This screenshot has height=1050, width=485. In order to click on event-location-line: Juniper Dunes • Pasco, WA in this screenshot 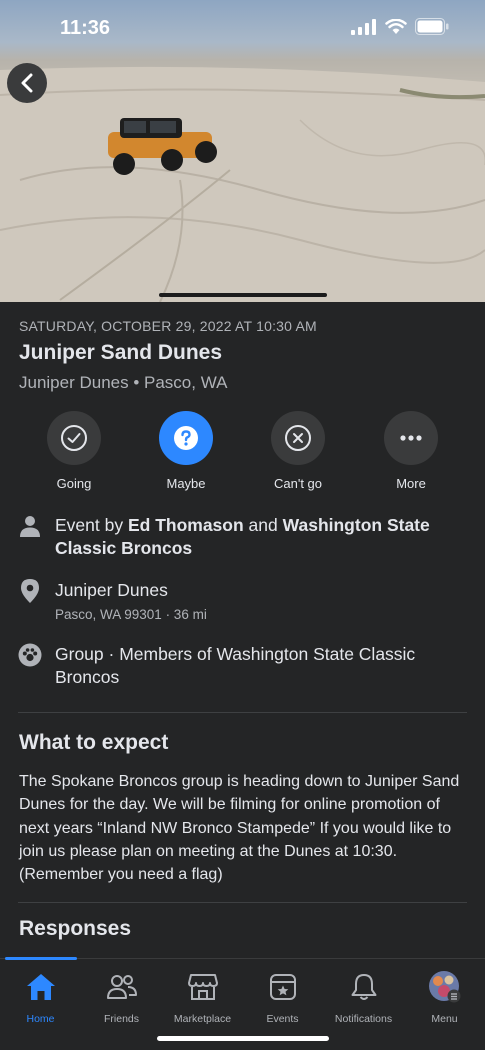, I will do `click(123, 383)`.